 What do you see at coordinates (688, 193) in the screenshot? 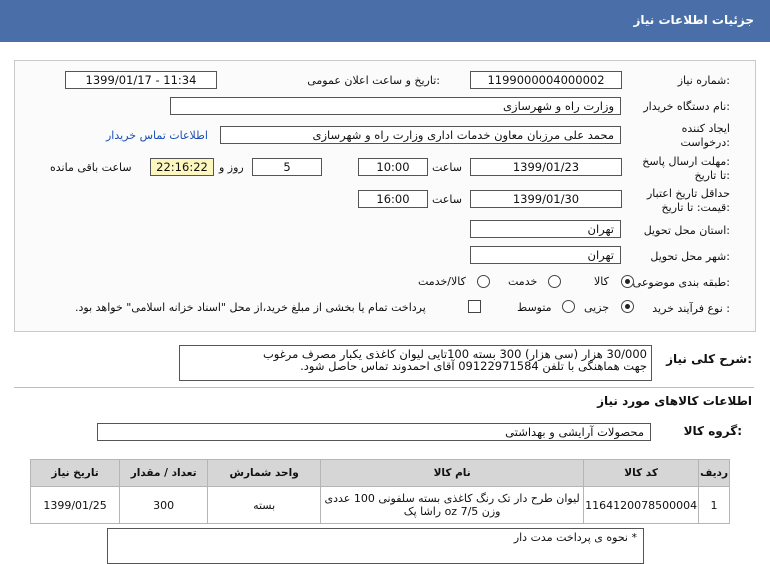
I see `validity-label-1: حداقل تاریخ اعتبار` at bounding box center [688, 193].